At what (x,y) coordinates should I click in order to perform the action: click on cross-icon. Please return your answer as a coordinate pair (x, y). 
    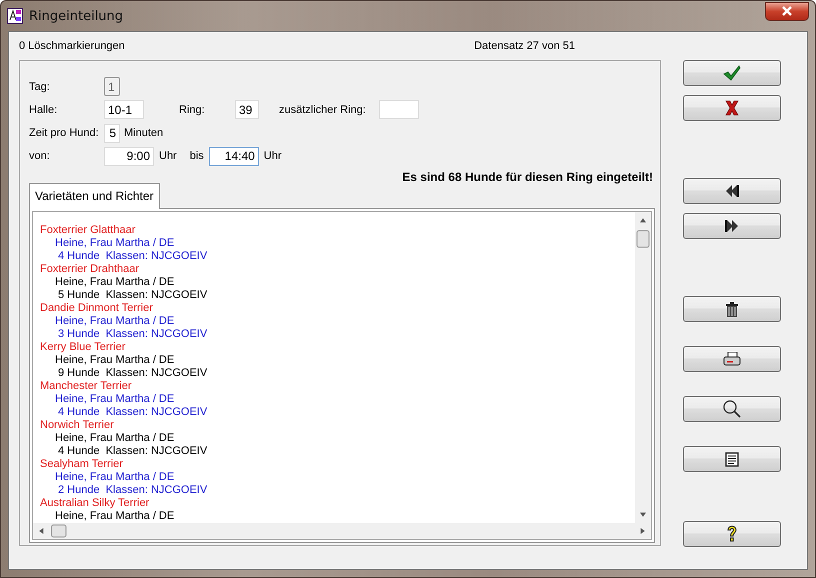
    Looking at the image, I should click on (732, 108).